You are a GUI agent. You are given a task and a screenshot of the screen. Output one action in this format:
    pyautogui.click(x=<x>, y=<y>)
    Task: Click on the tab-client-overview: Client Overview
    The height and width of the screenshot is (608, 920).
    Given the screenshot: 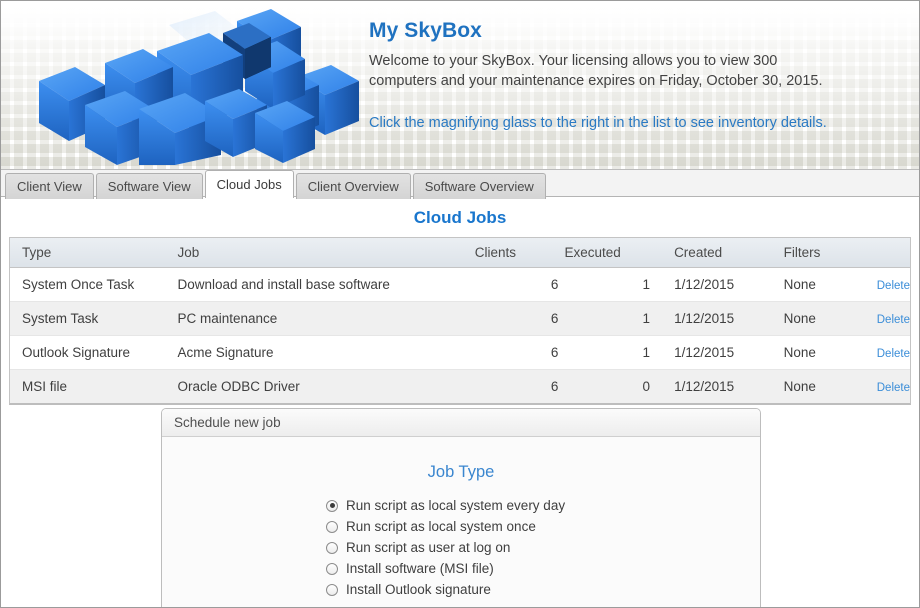 What is the action you would take?
    pyautogui.click(x=353, y=186)
    